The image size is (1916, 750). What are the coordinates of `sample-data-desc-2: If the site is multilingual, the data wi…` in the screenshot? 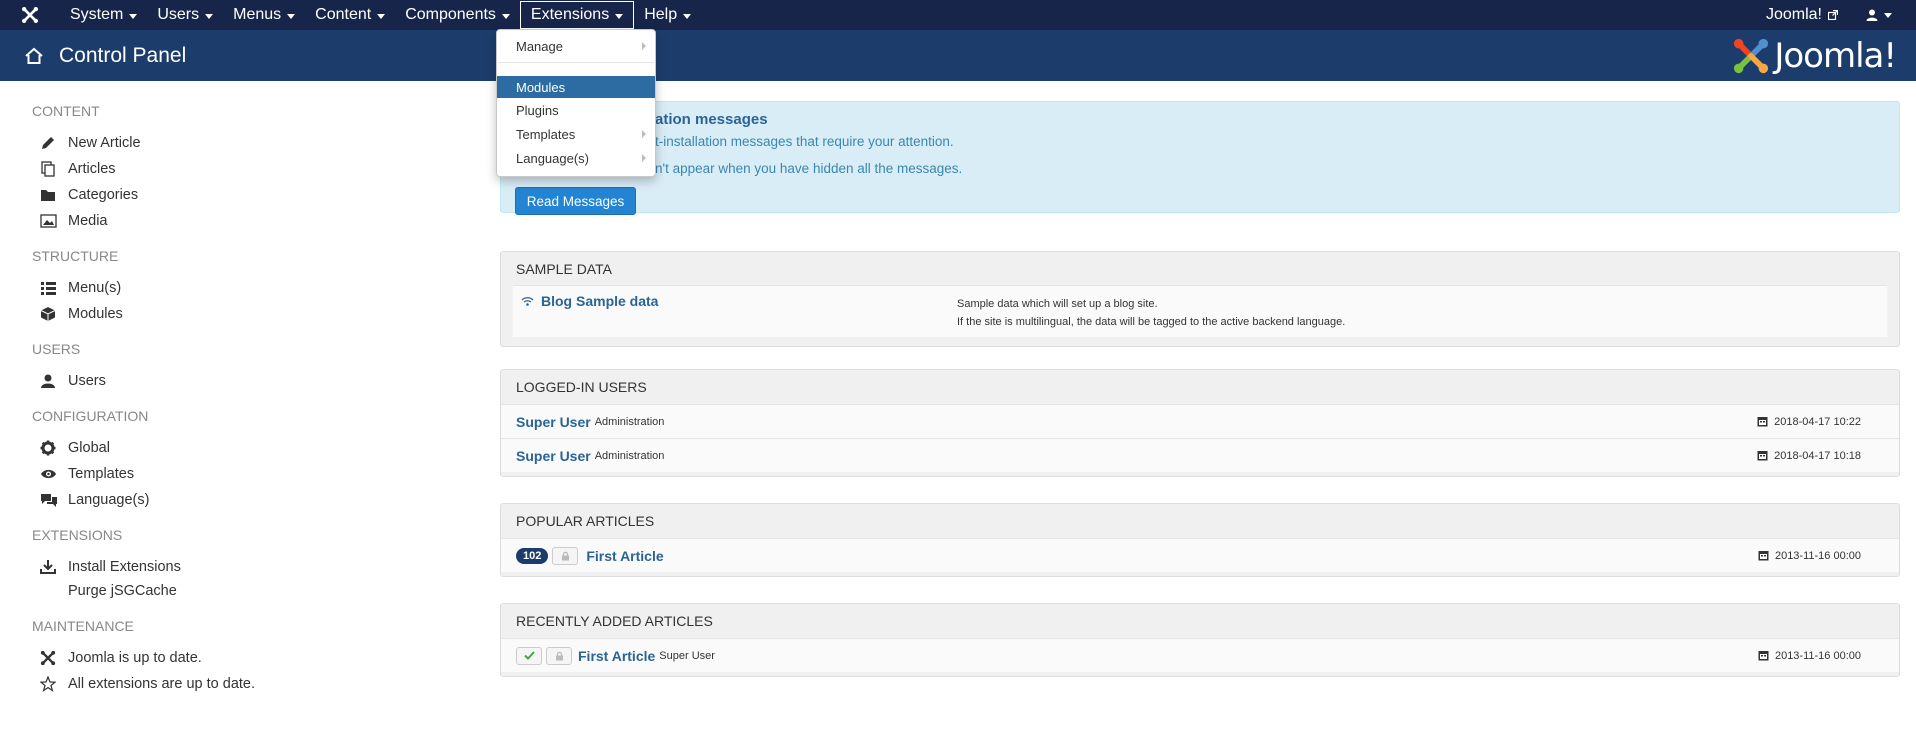 It's located at (1151, 322).